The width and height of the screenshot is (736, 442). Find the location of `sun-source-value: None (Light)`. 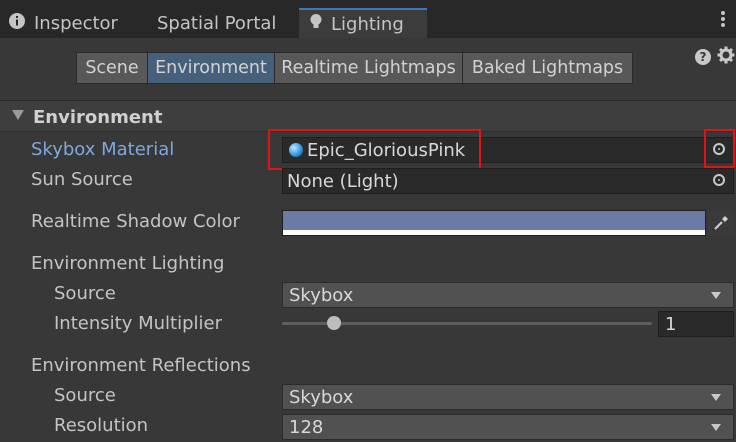

sun-source-value: None (Light) is located at coordinates (343, 181).